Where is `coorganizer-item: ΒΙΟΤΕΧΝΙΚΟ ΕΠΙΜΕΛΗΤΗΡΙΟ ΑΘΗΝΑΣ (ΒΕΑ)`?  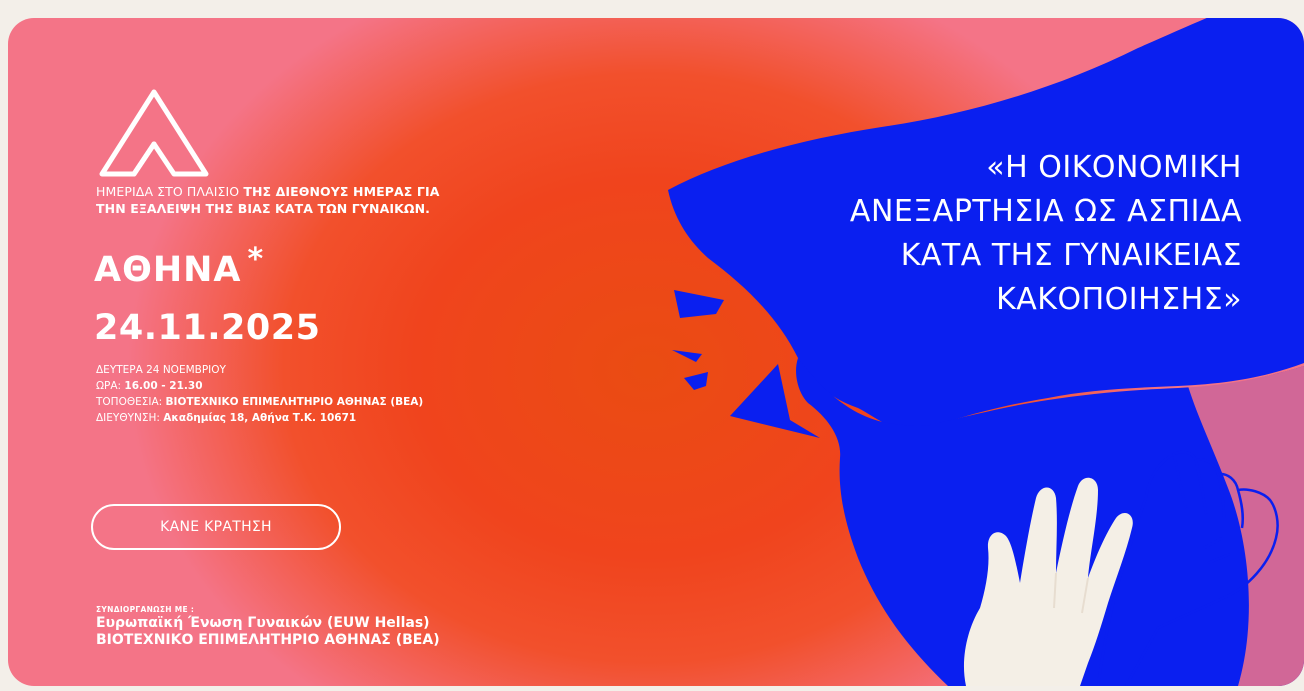
coorganizer-item: ΒΙΟΤΕΧΝΙΚΟ ΕΠΙΜΕΛΗΤΗΡΙΟ ΑΘΗΝΑΣ (ΒΕΑ) is located at coordinates (268, 640).